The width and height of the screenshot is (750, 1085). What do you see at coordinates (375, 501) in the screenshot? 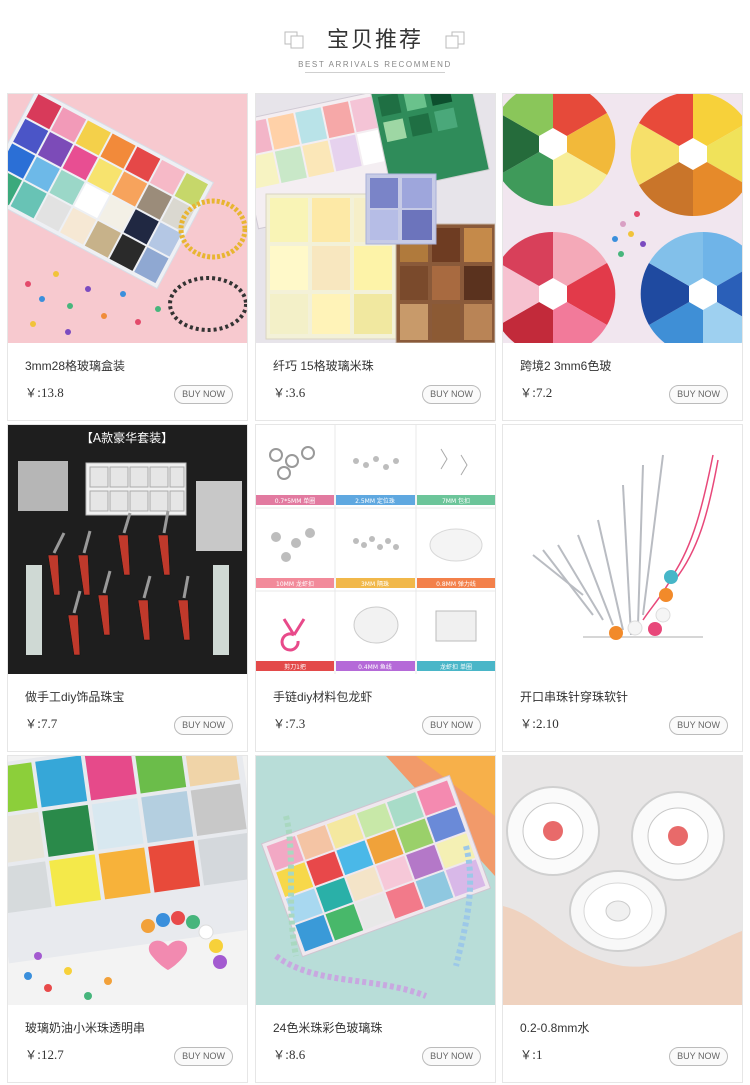
I see `image-label-text: 2.5MM 定位珠` at bounding box center [375, 501].